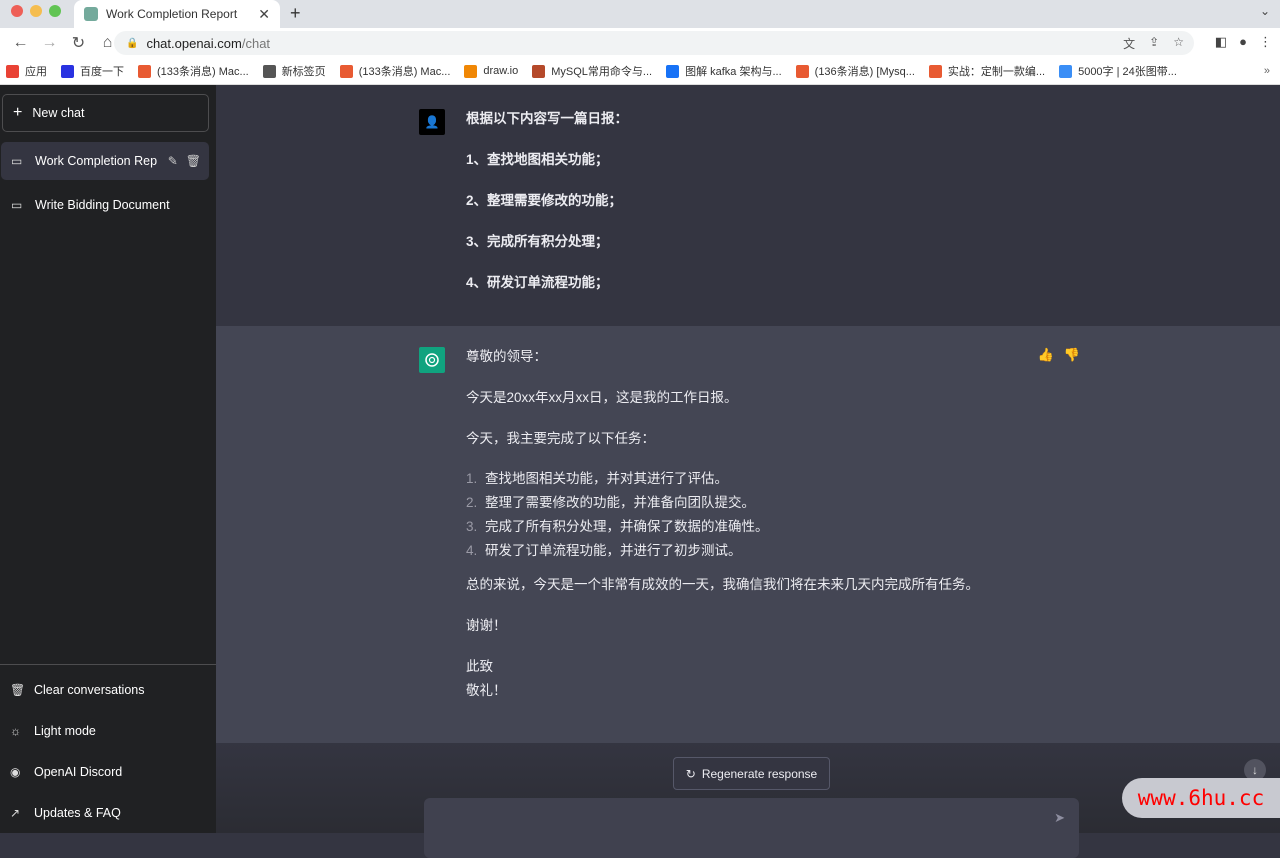 The height and width of the screenshot is (858, 1280). What do you see at coordinates (432, 122) in the screenshot?
I see `user-avatar-icon: 👤` at bounding box center [432, 122].